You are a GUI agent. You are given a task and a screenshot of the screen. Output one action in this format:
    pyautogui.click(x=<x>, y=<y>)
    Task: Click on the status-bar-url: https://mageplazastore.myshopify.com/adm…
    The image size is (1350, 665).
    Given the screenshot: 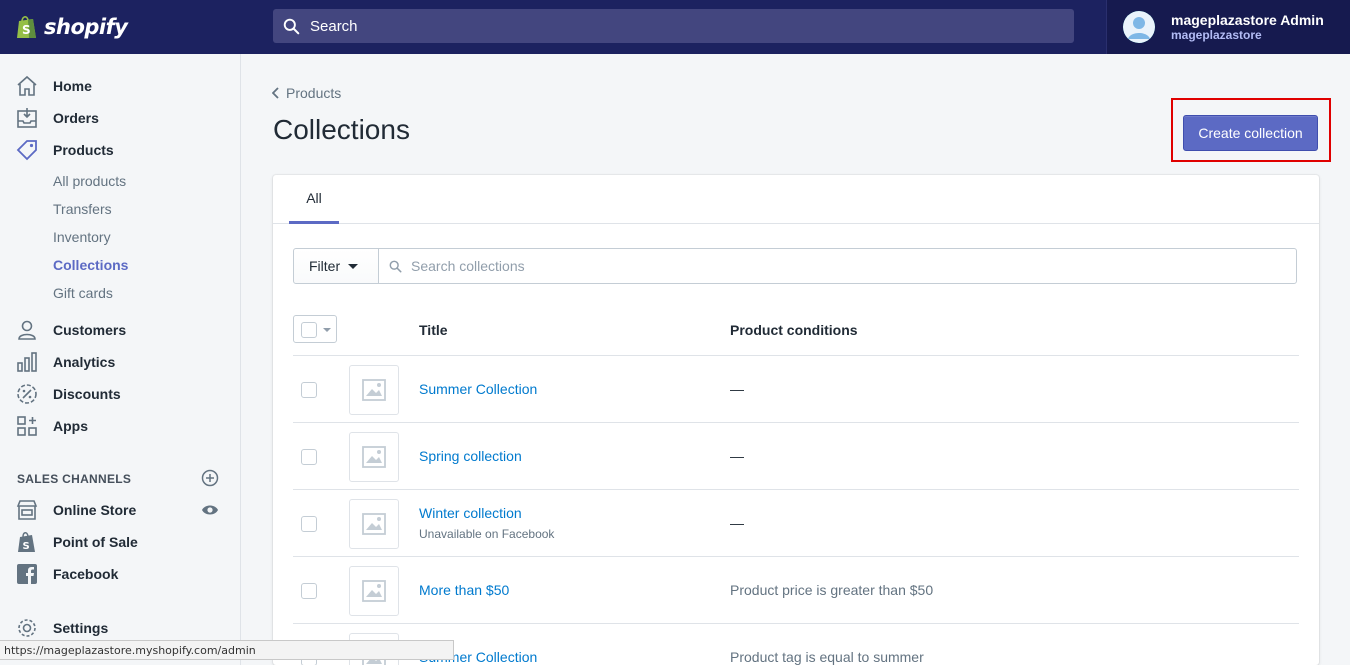 What is the action you would take?
    pyautogui.click(x=227, y=650)
    